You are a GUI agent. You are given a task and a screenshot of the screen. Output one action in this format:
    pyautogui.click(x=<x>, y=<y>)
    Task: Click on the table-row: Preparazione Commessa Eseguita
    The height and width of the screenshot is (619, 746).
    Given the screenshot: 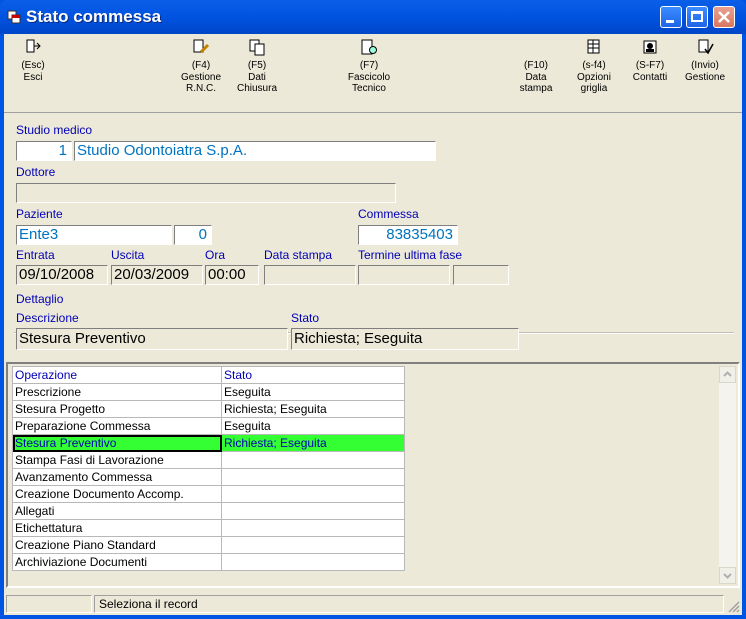 What is the action you would take?
    pyautogui.click(x=208, y=426)
    